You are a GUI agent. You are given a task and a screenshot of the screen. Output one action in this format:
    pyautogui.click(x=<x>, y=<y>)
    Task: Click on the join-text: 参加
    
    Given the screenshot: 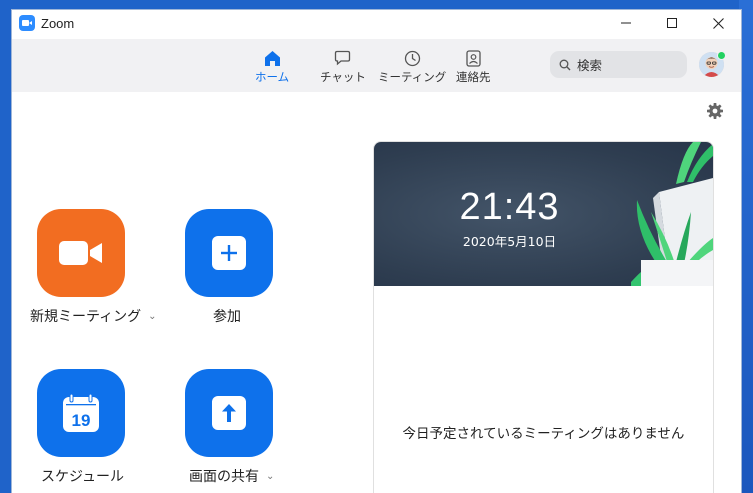 What is the action you would take?
    pyautogui.click(x=227, y=317)
    